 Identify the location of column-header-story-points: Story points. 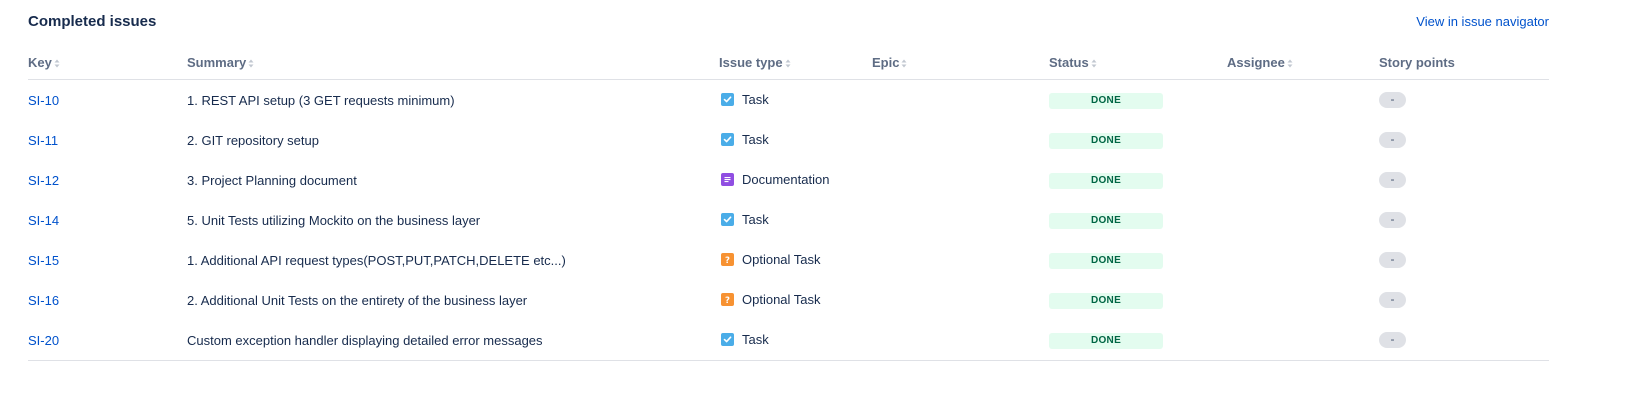
(1417, 62).